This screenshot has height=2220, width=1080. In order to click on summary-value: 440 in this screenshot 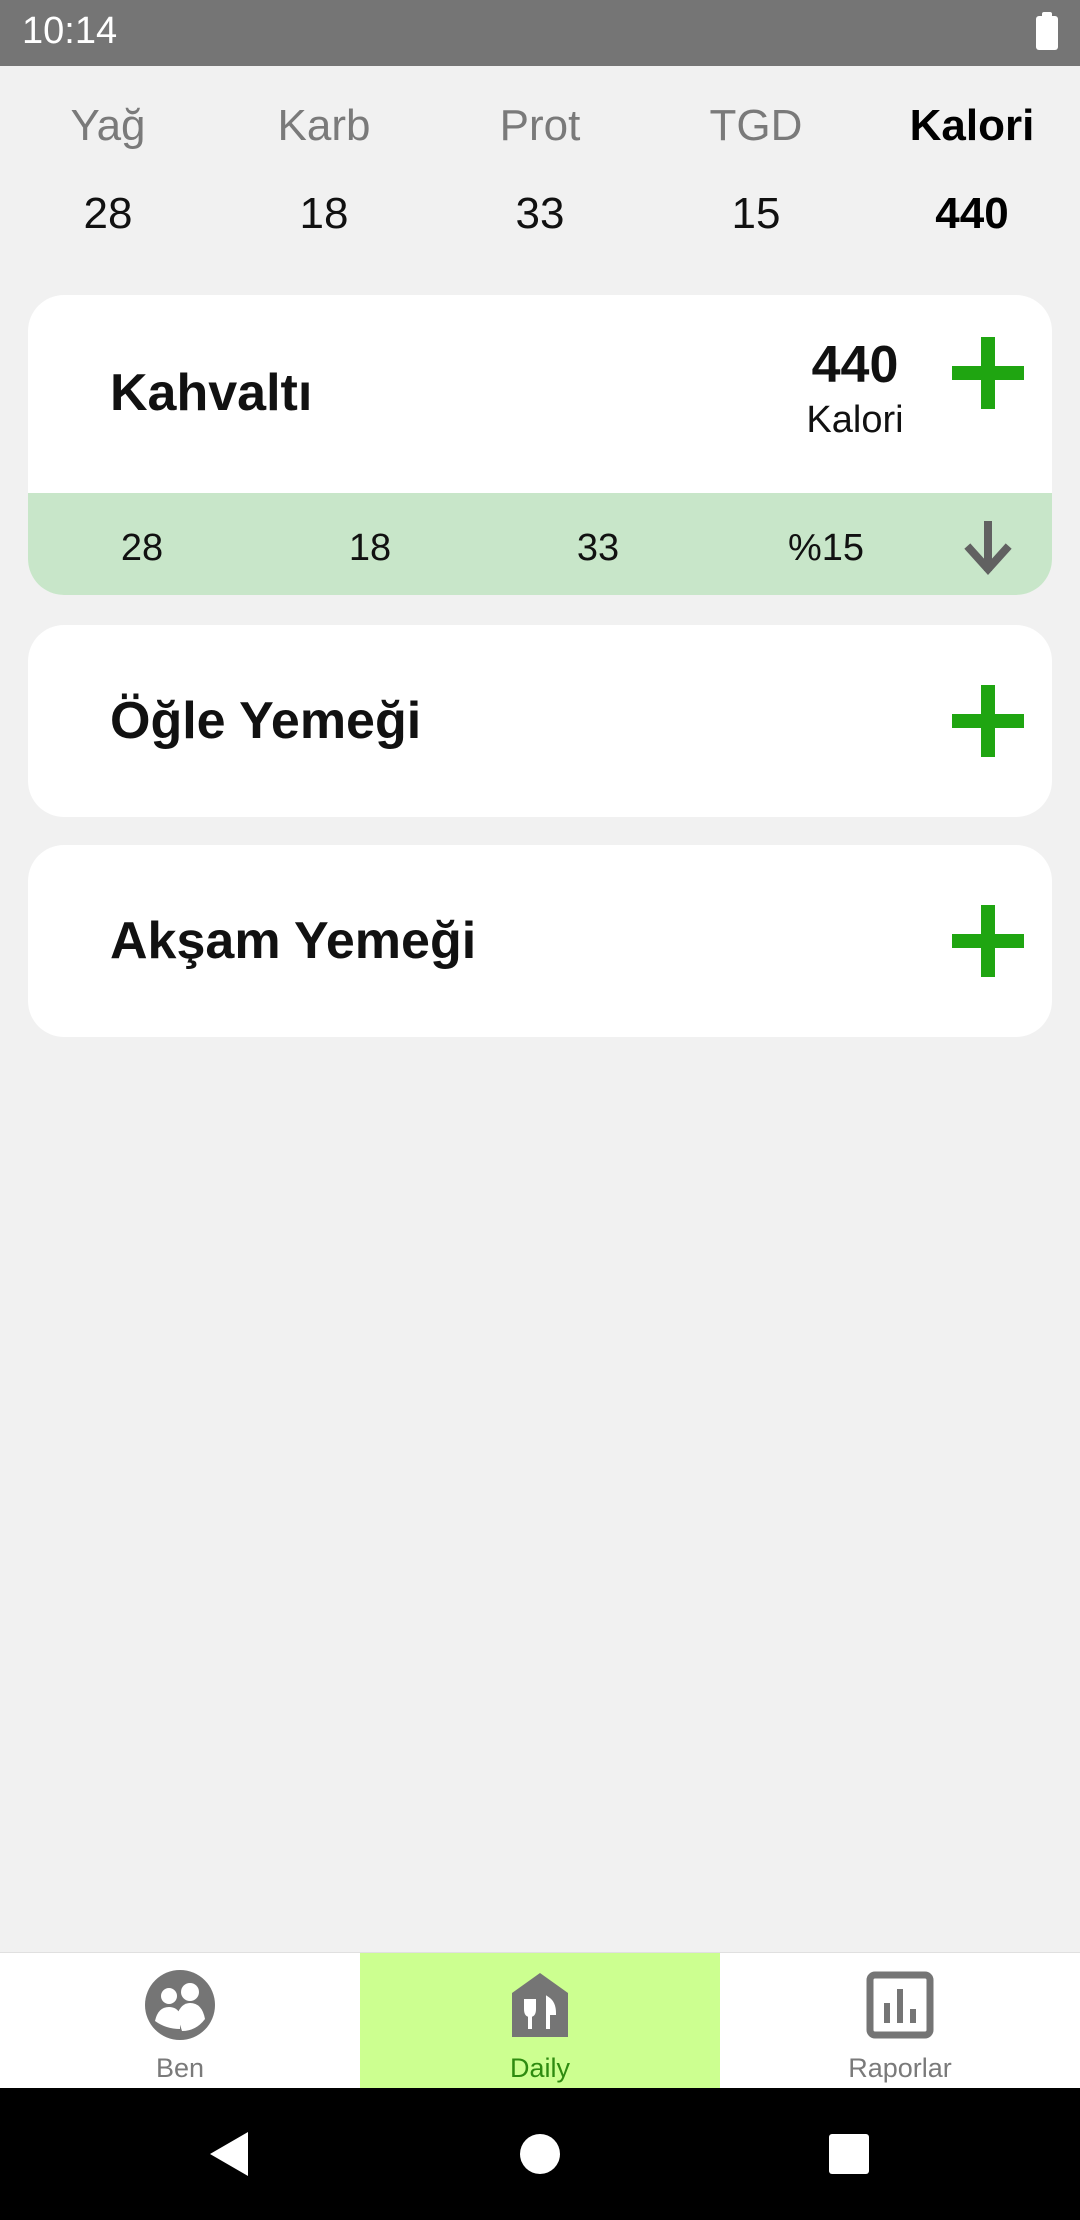, I will do `click(972, 213)`.